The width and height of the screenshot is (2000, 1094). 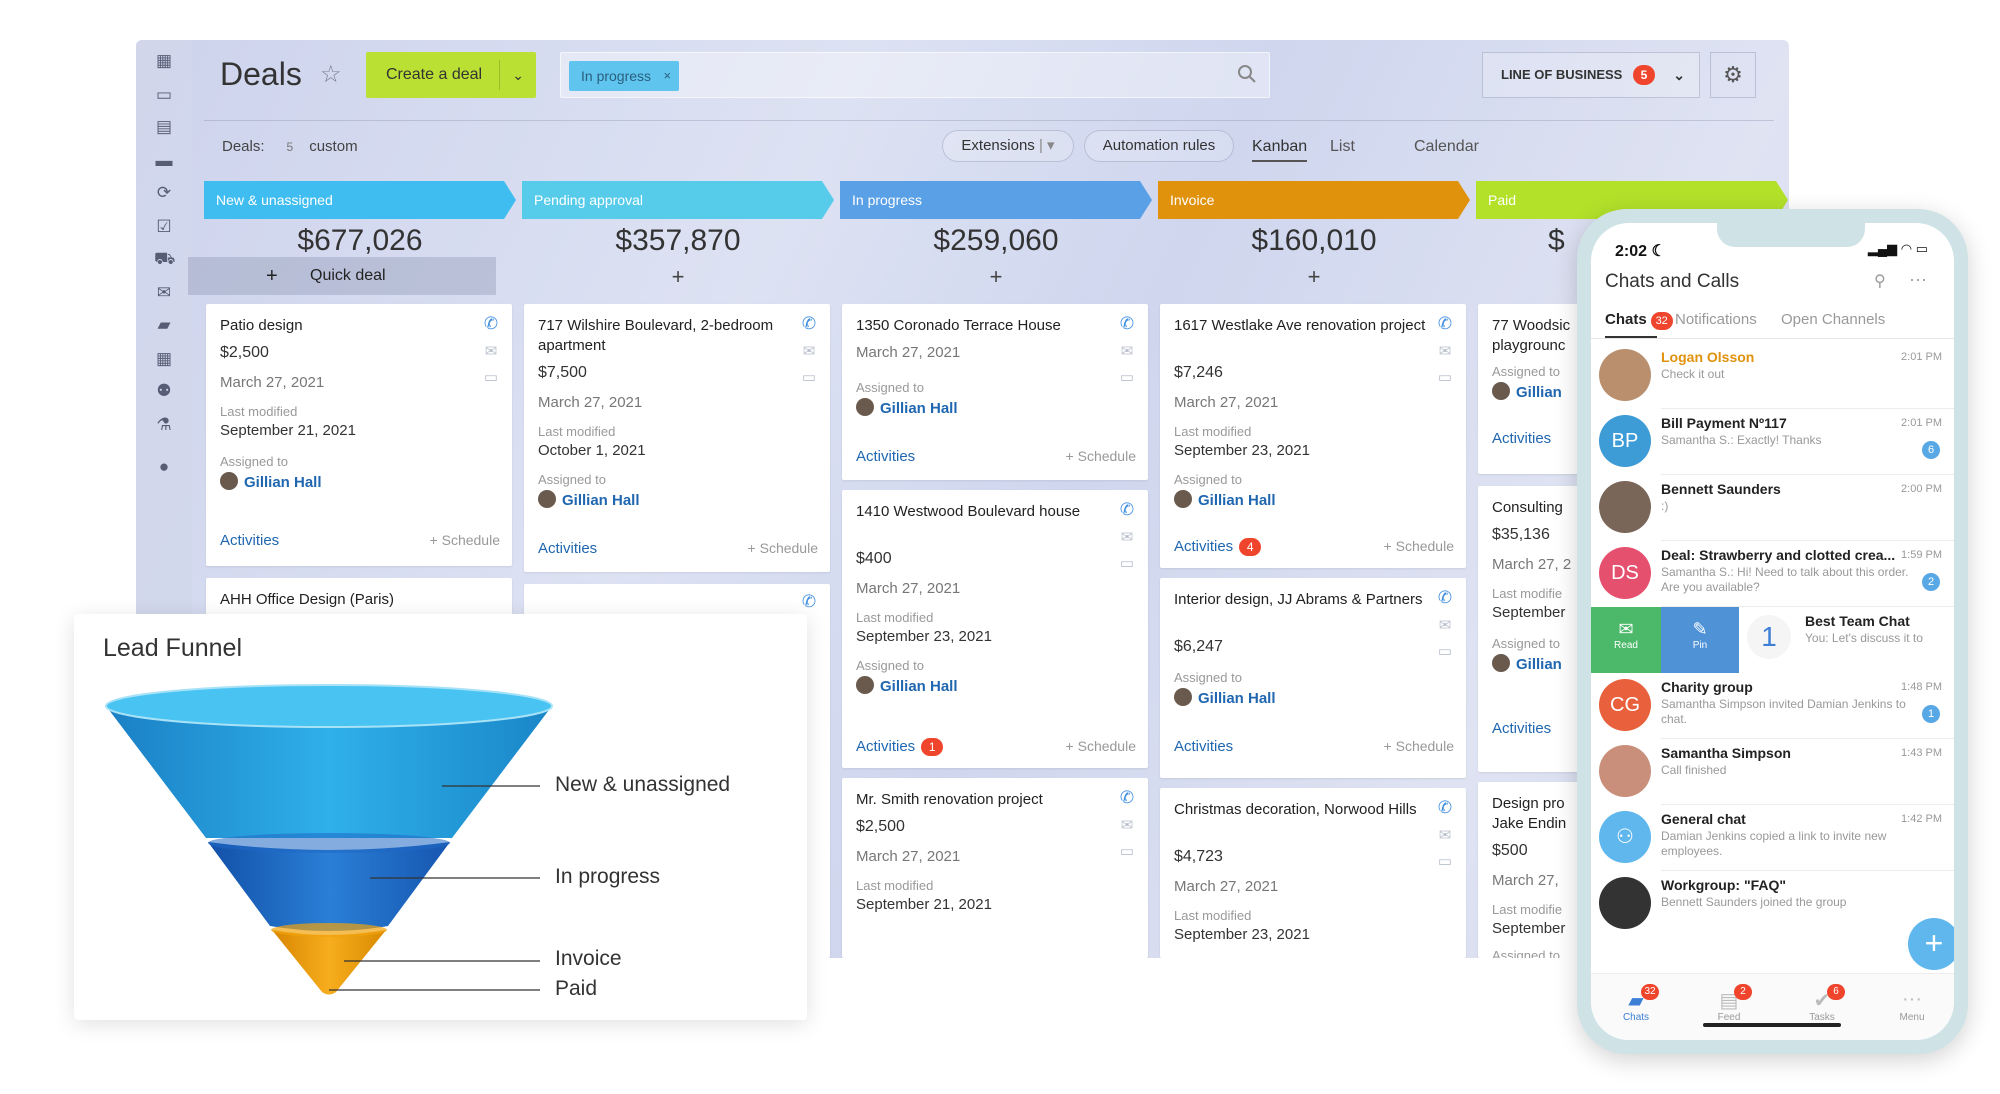 What do you see at coordinates (1912, 1005) in the screenshot?
I see `nav-menu: ··· Menu` at bounding box center [1912, 1005].